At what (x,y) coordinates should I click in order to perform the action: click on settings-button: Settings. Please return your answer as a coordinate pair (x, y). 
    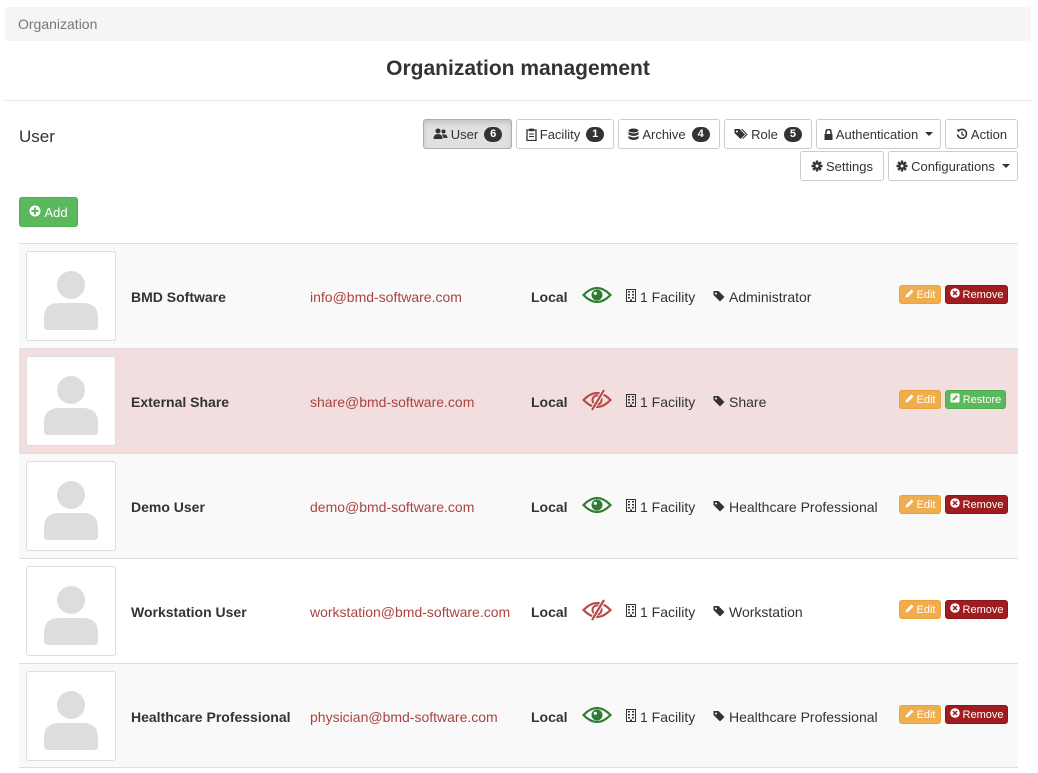
    Looking at the image, I should click on (842, 166).